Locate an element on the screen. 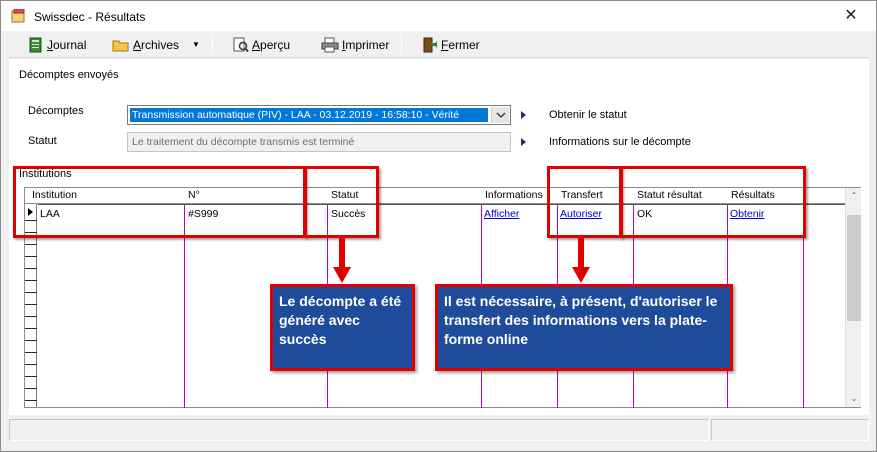 This screenshot has height=452, width=877. obtenir-statut-link: Obtenir le statut is located at coordinates (588, 115).